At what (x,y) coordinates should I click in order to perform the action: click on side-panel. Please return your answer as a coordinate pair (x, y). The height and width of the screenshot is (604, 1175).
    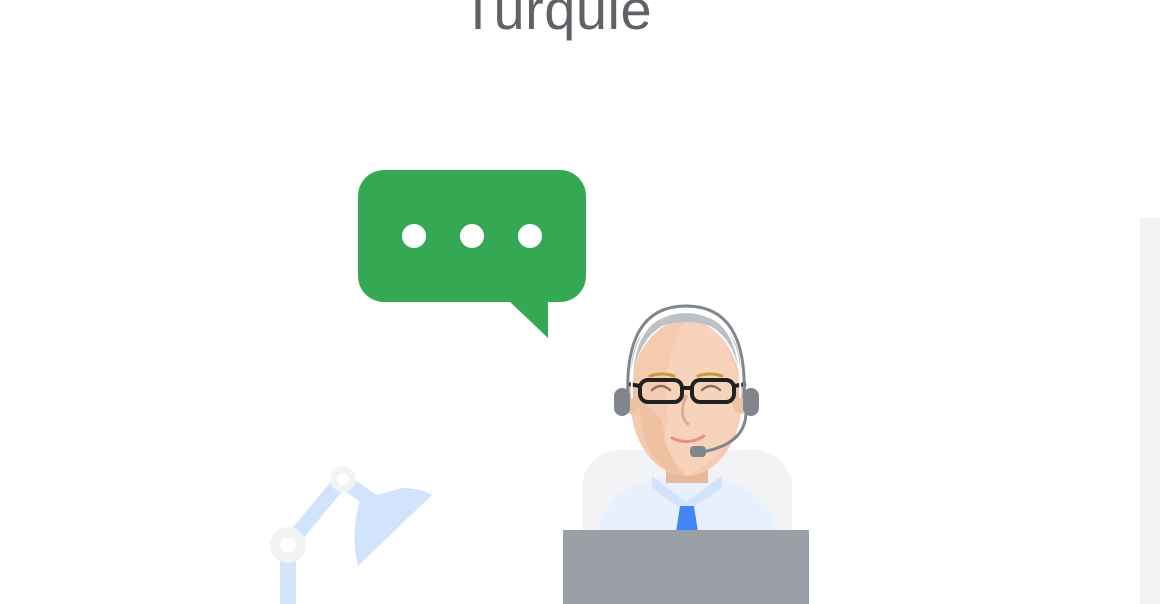
    Looking at the image, I should click on (1150, 411).